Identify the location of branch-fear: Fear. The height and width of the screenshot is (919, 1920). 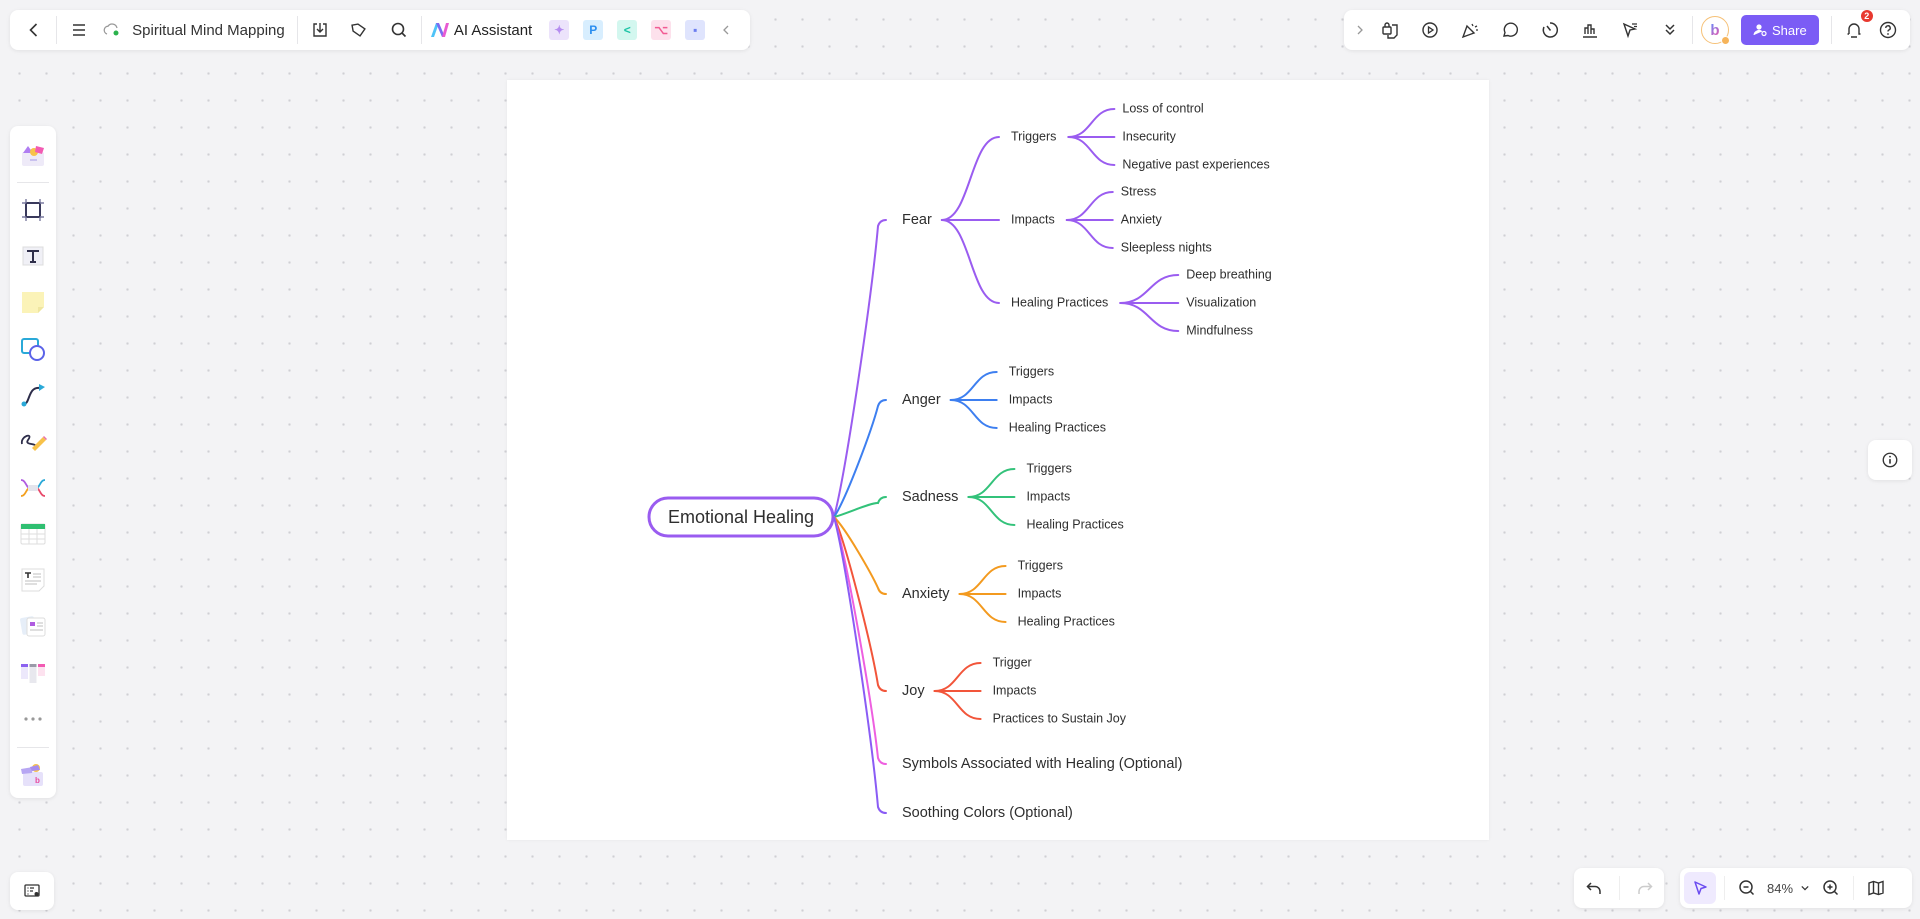
(917, 220).